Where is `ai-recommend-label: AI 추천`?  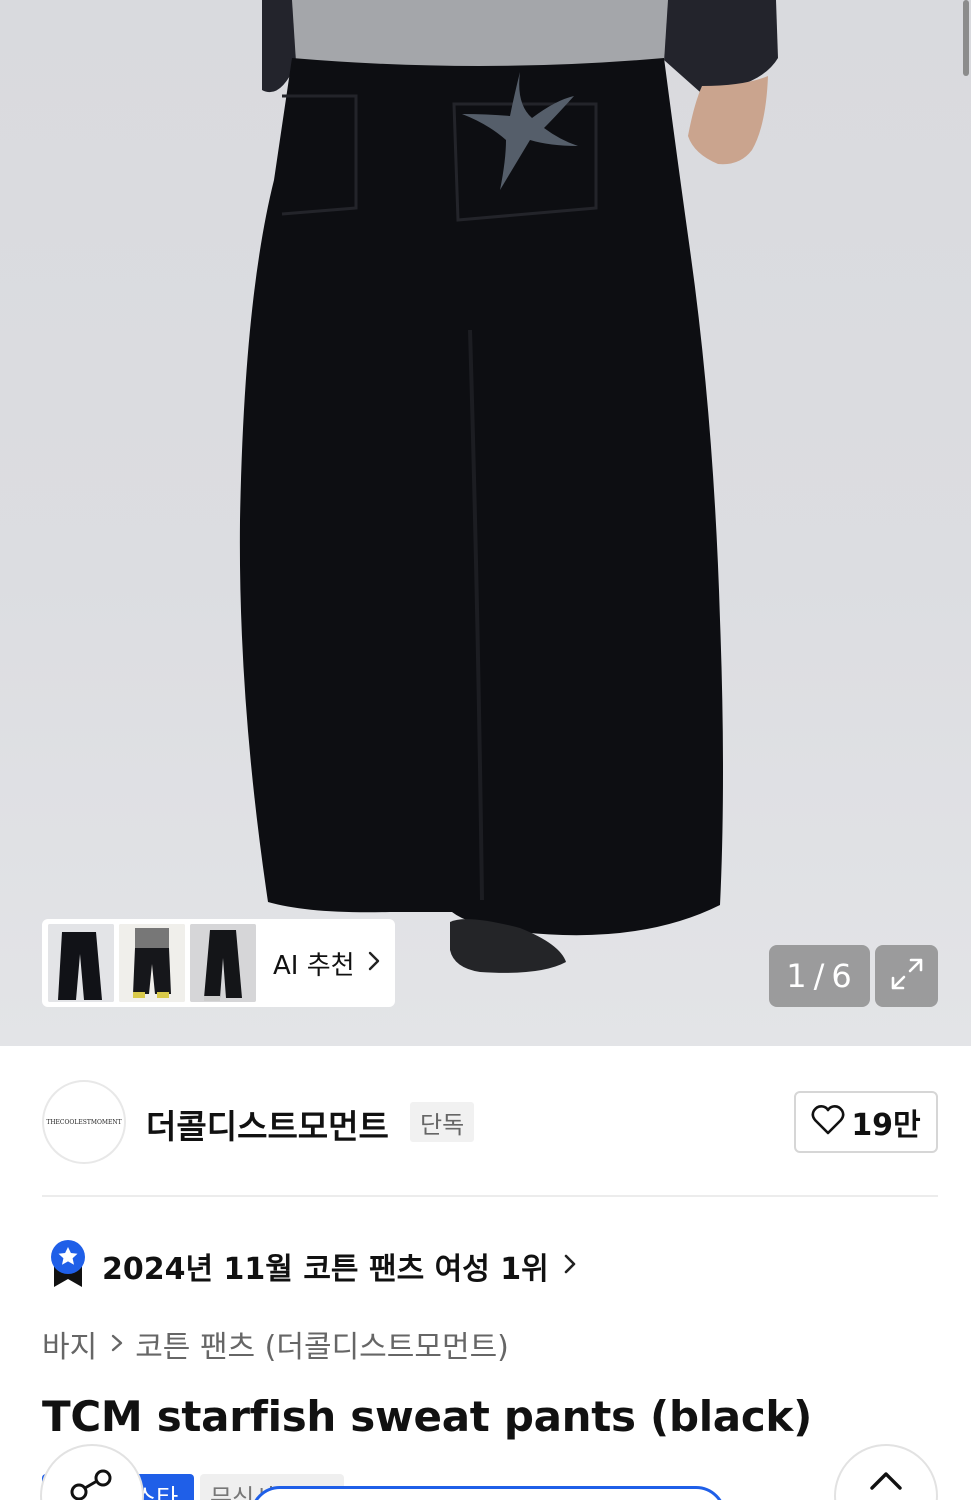
ai-recommend-label: AI 추천 is located at coordinates (314, 965).